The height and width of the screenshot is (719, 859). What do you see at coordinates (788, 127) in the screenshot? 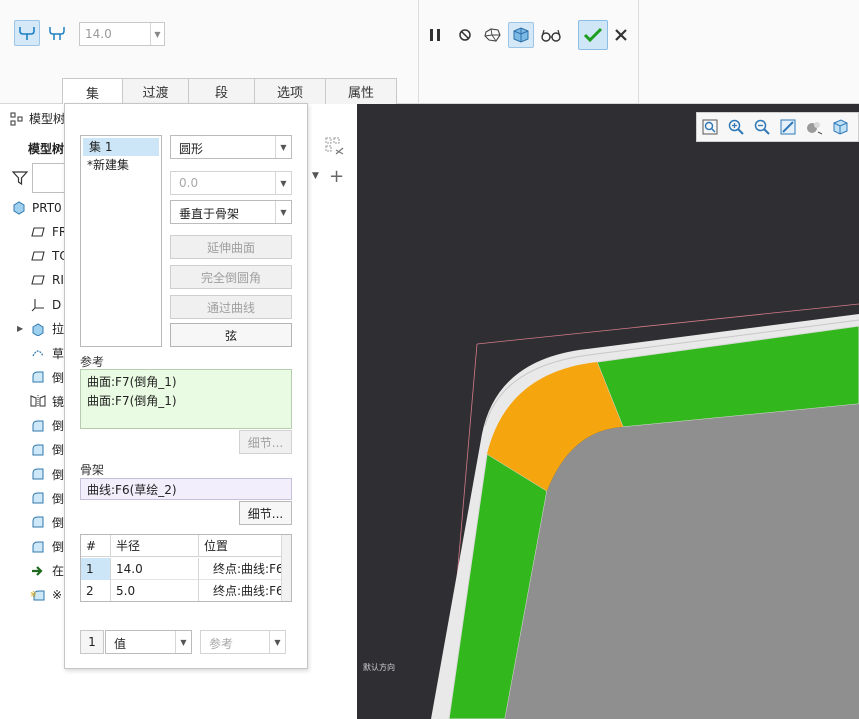
I see `repaint-button` at bounding box center [788, 127].